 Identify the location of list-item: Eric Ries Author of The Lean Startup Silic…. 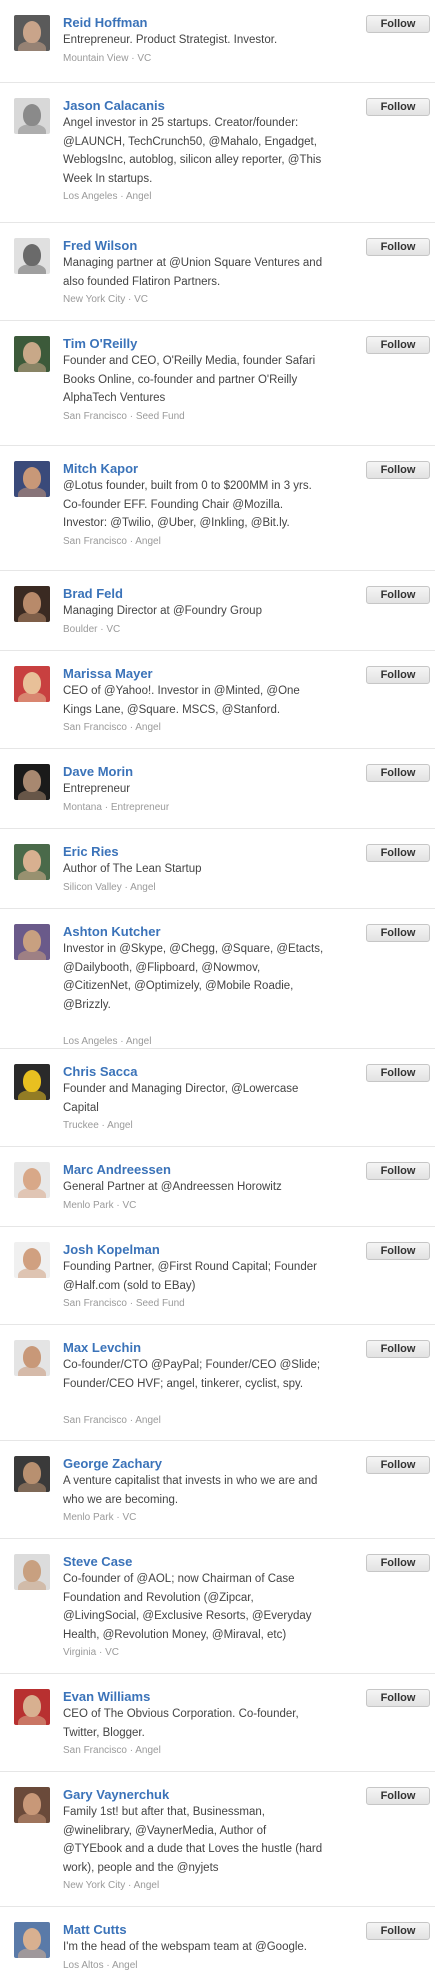
(217, 869).